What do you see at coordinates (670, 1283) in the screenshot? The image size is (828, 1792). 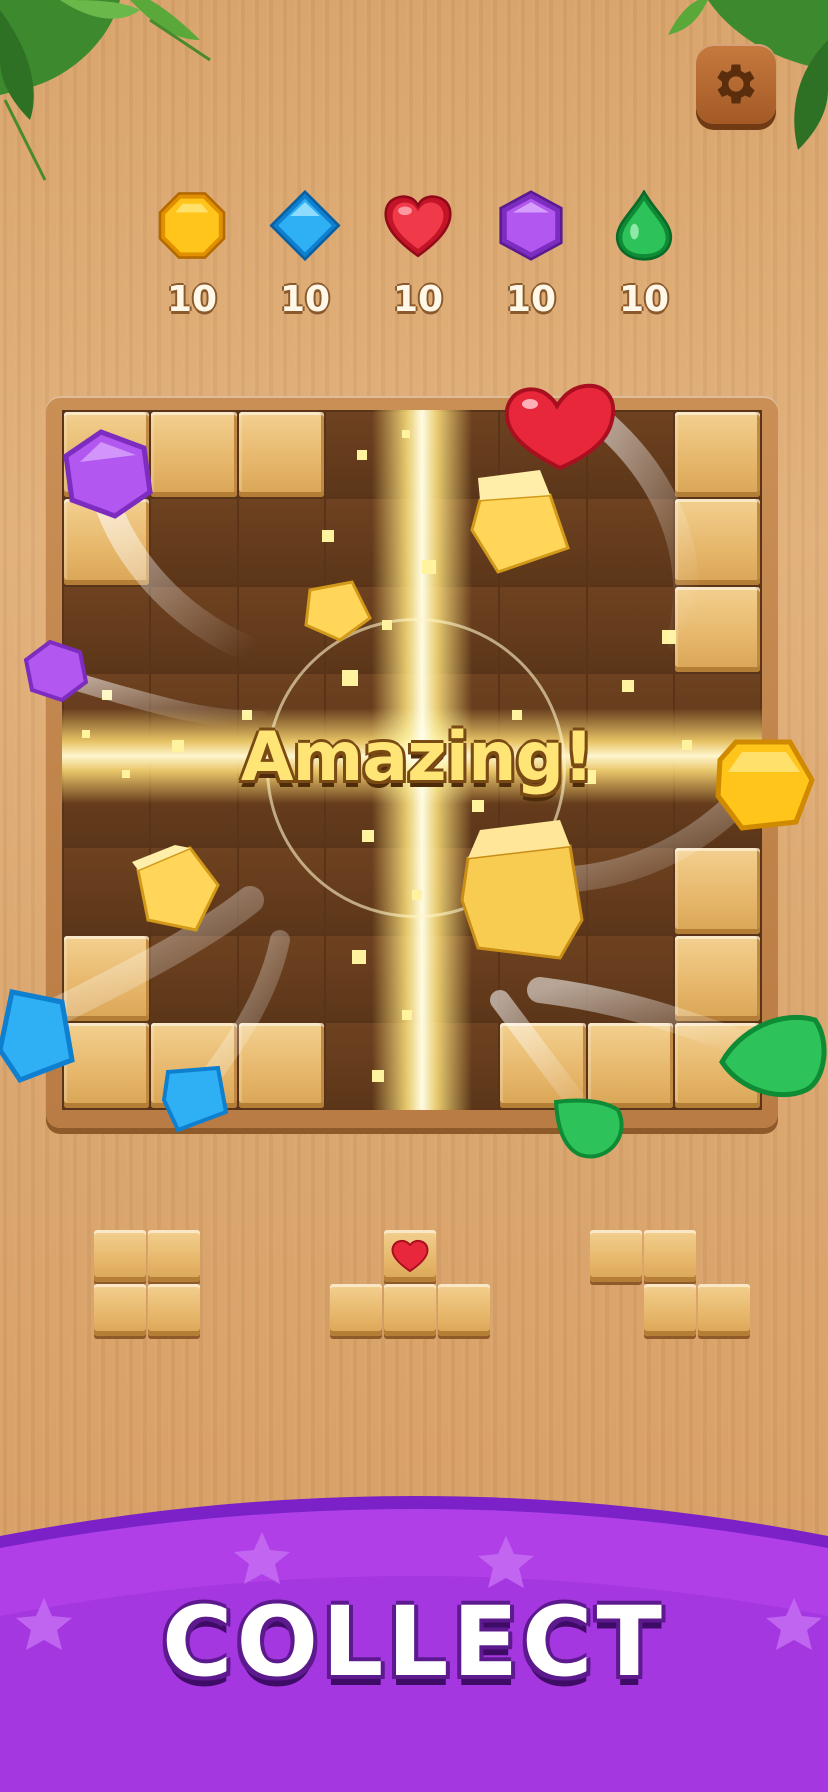 I see `z-piece` at bounding box center [670, 1283].